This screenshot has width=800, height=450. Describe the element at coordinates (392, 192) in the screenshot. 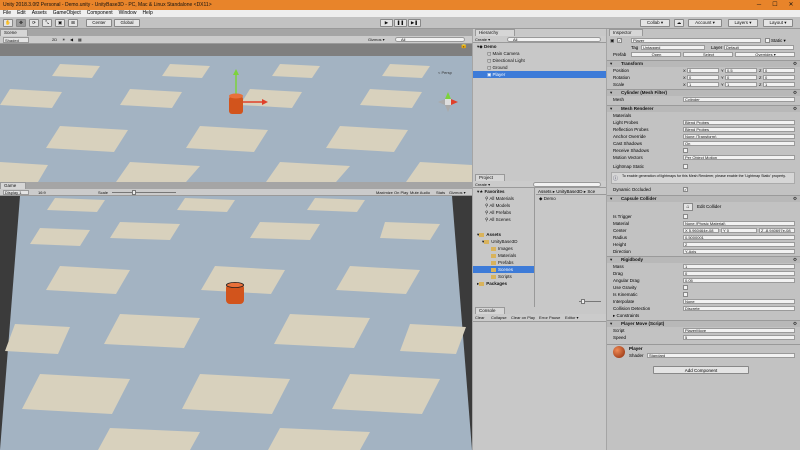

I see `maximize-on-play-toggle: Maximize On Play` at that location.